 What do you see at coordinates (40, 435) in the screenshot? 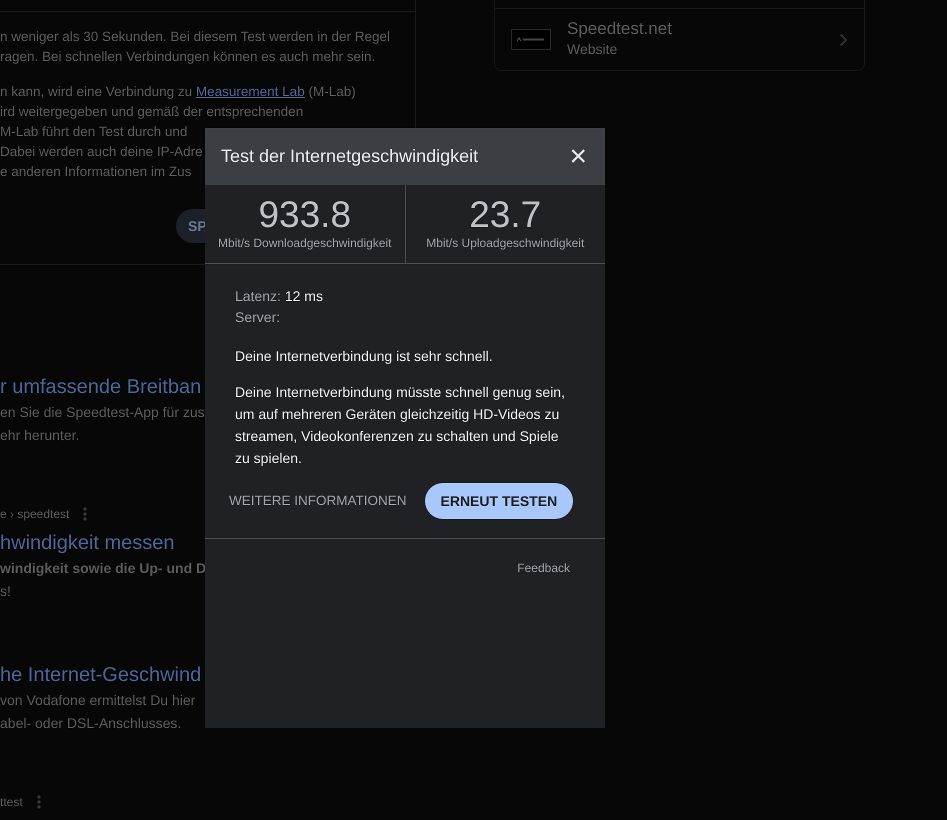
I see `snippet-line: ehr herunter.` at bounding box center [40, 435].